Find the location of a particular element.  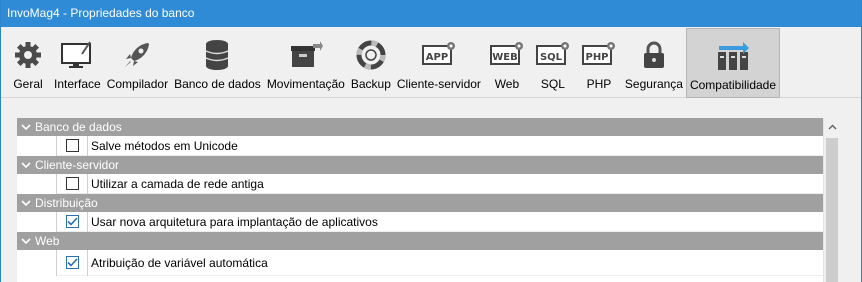

web-icon: WEB is located at coordinates (507, 55).